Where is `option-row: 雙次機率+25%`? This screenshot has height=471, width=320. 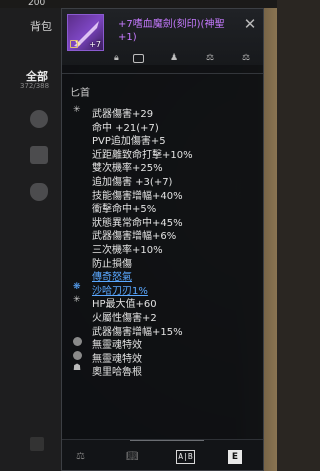
option-row: 雙次機率+25% is located at coordinates (127, 168).